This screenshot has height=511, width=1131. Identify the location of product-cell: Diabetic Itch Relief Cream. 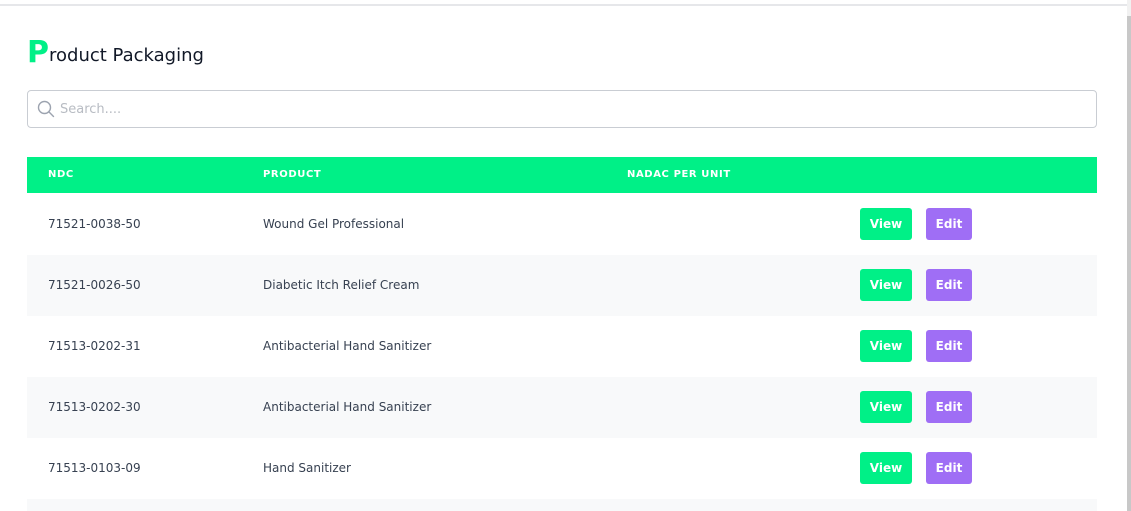
(341, 285).